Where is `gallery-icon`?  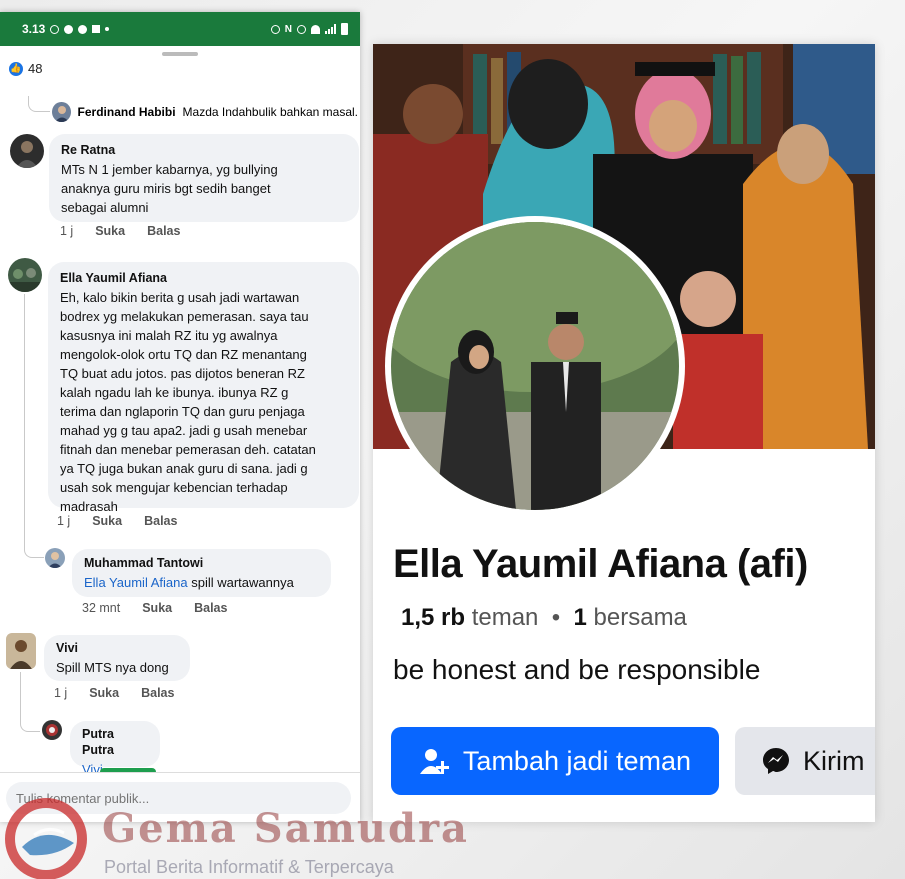
gallery-icon is located at coordinates (96, 29).